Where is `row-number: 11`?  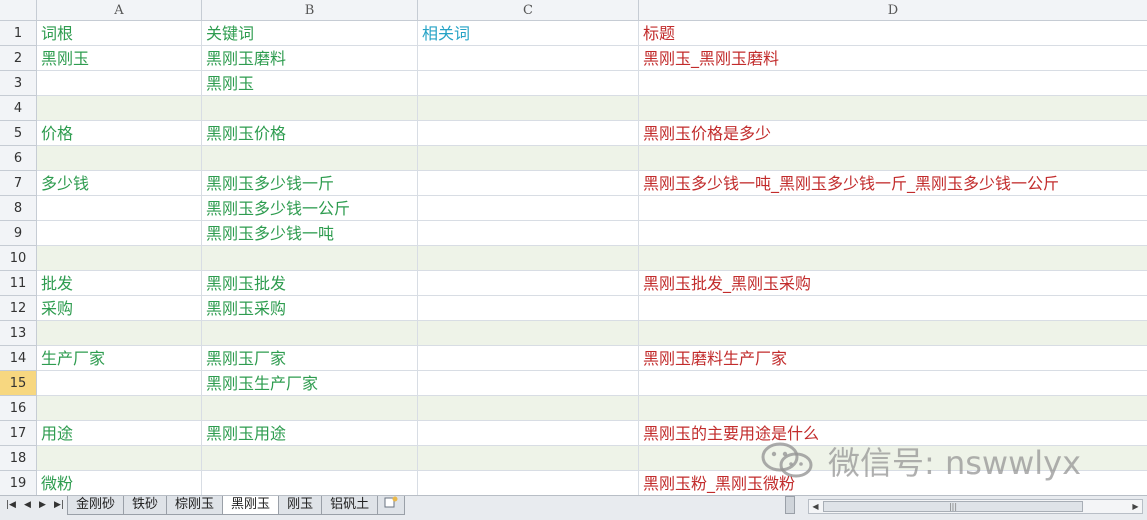
row-number: 11 is located at coordinates (18, 283).